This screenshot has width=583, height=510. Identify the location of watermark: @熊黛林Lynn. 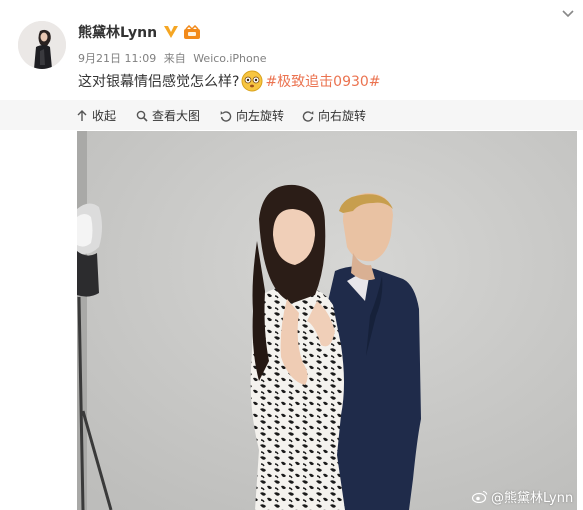
(522, 496).